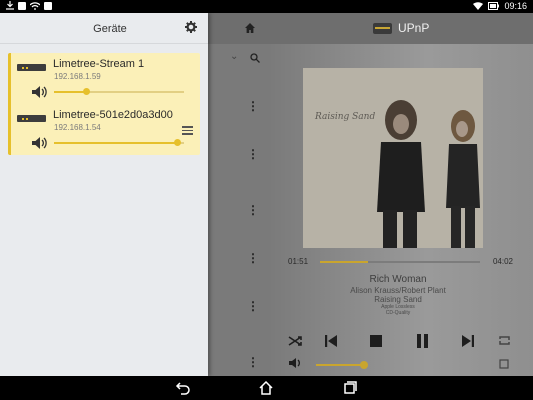  I want to click on playback-controls, so click(400, 341).